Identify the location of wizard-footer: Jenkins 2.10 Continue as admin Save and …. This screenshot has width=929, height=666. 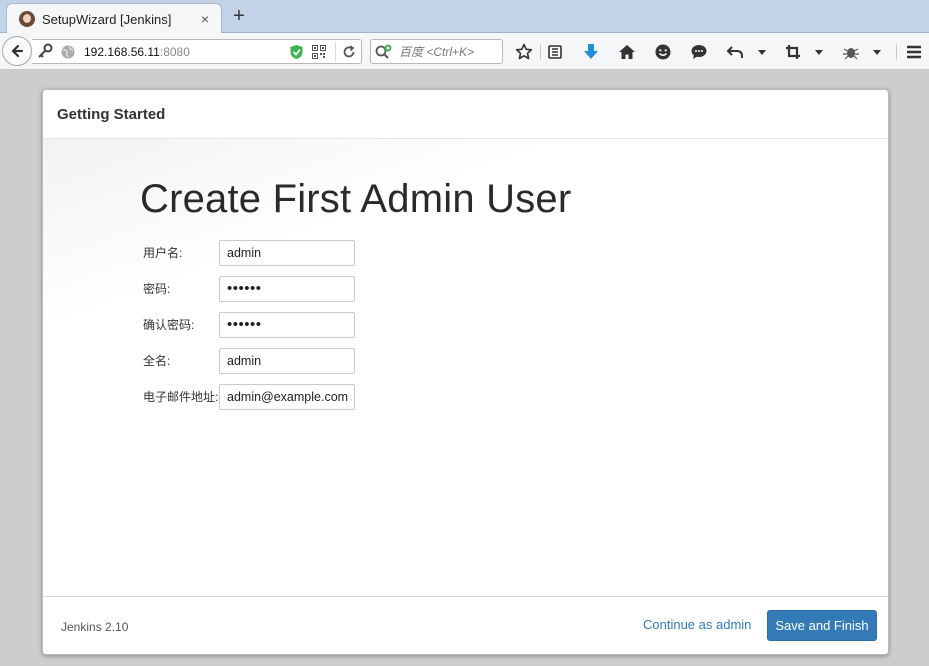
(465, 625).